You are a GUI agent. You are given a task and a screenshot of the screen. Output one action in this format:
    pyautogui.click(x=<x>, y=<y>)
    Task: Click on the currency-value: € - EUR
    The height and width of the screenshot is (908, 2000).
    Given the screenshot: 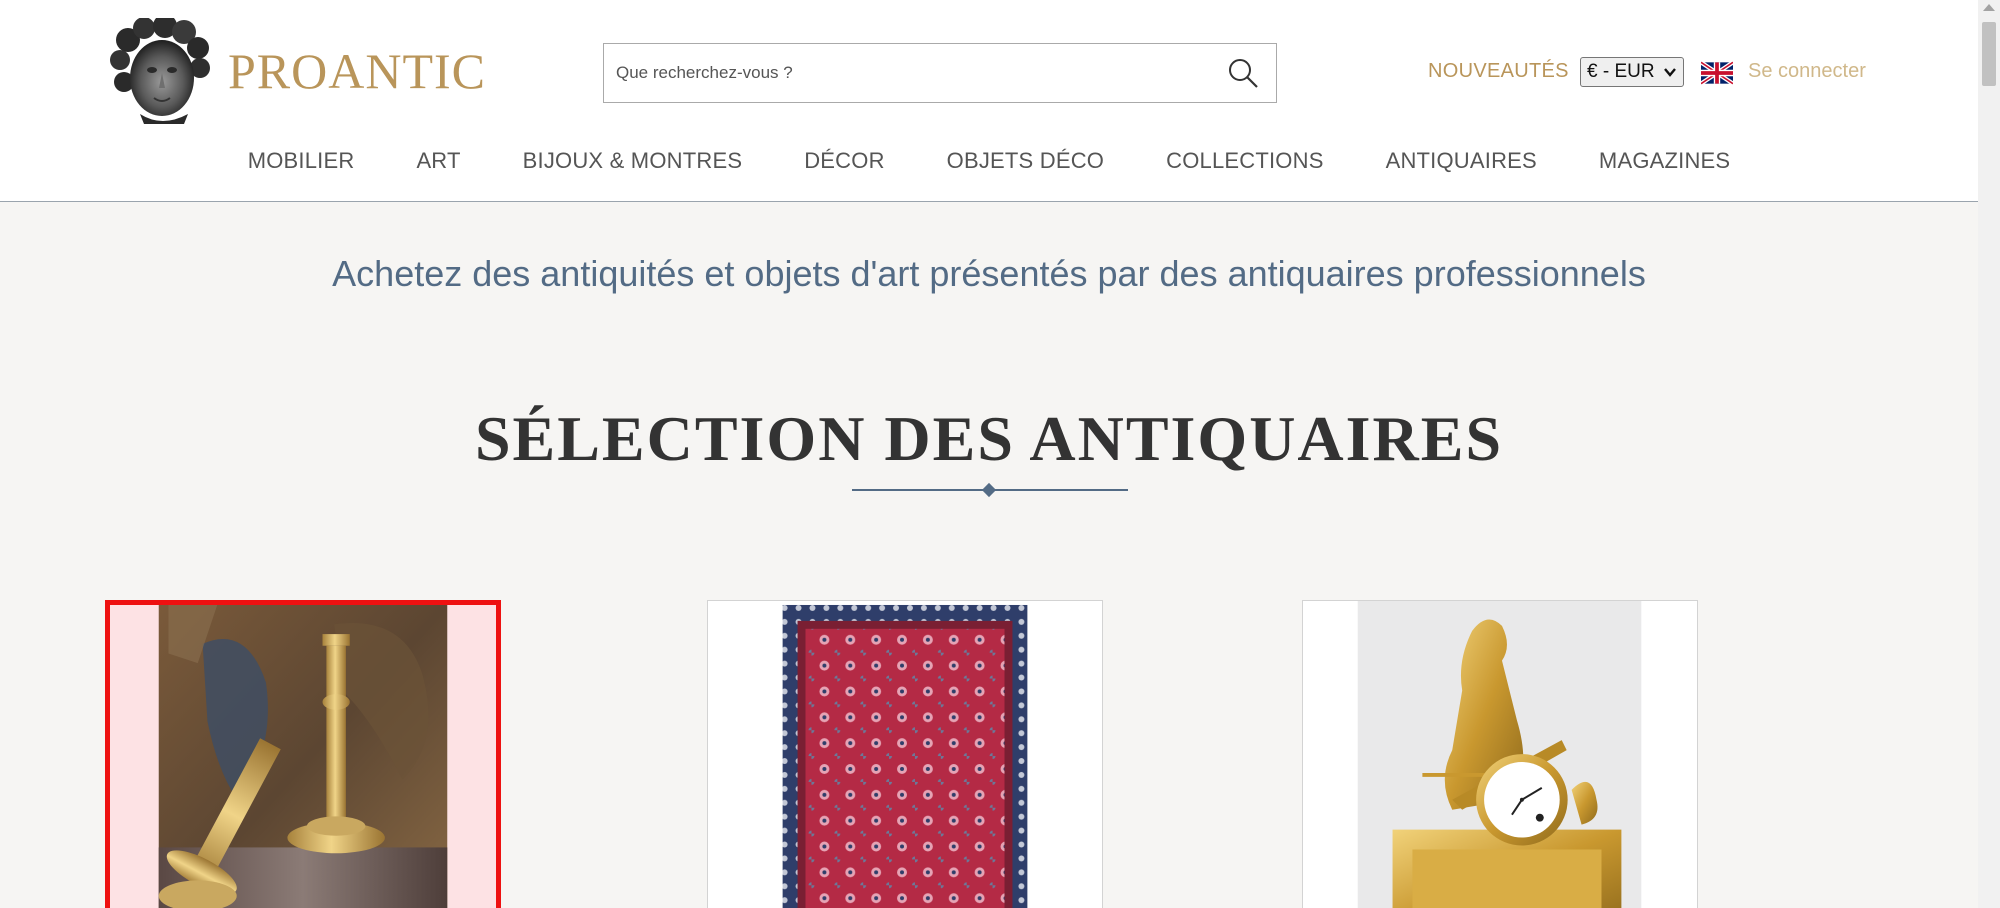 What is the action you would take?
    pyautogui.click(x=1621, y=71)
    